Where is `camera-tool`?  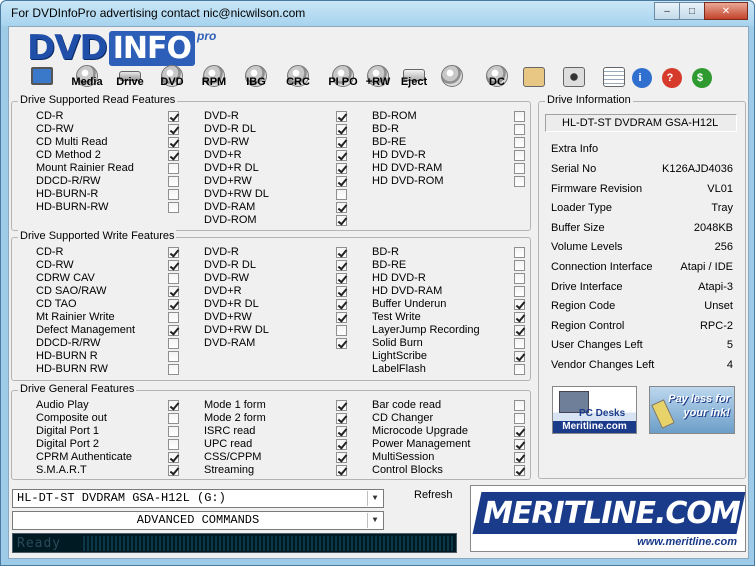
camera-tool is located at coordinates (574, 77).